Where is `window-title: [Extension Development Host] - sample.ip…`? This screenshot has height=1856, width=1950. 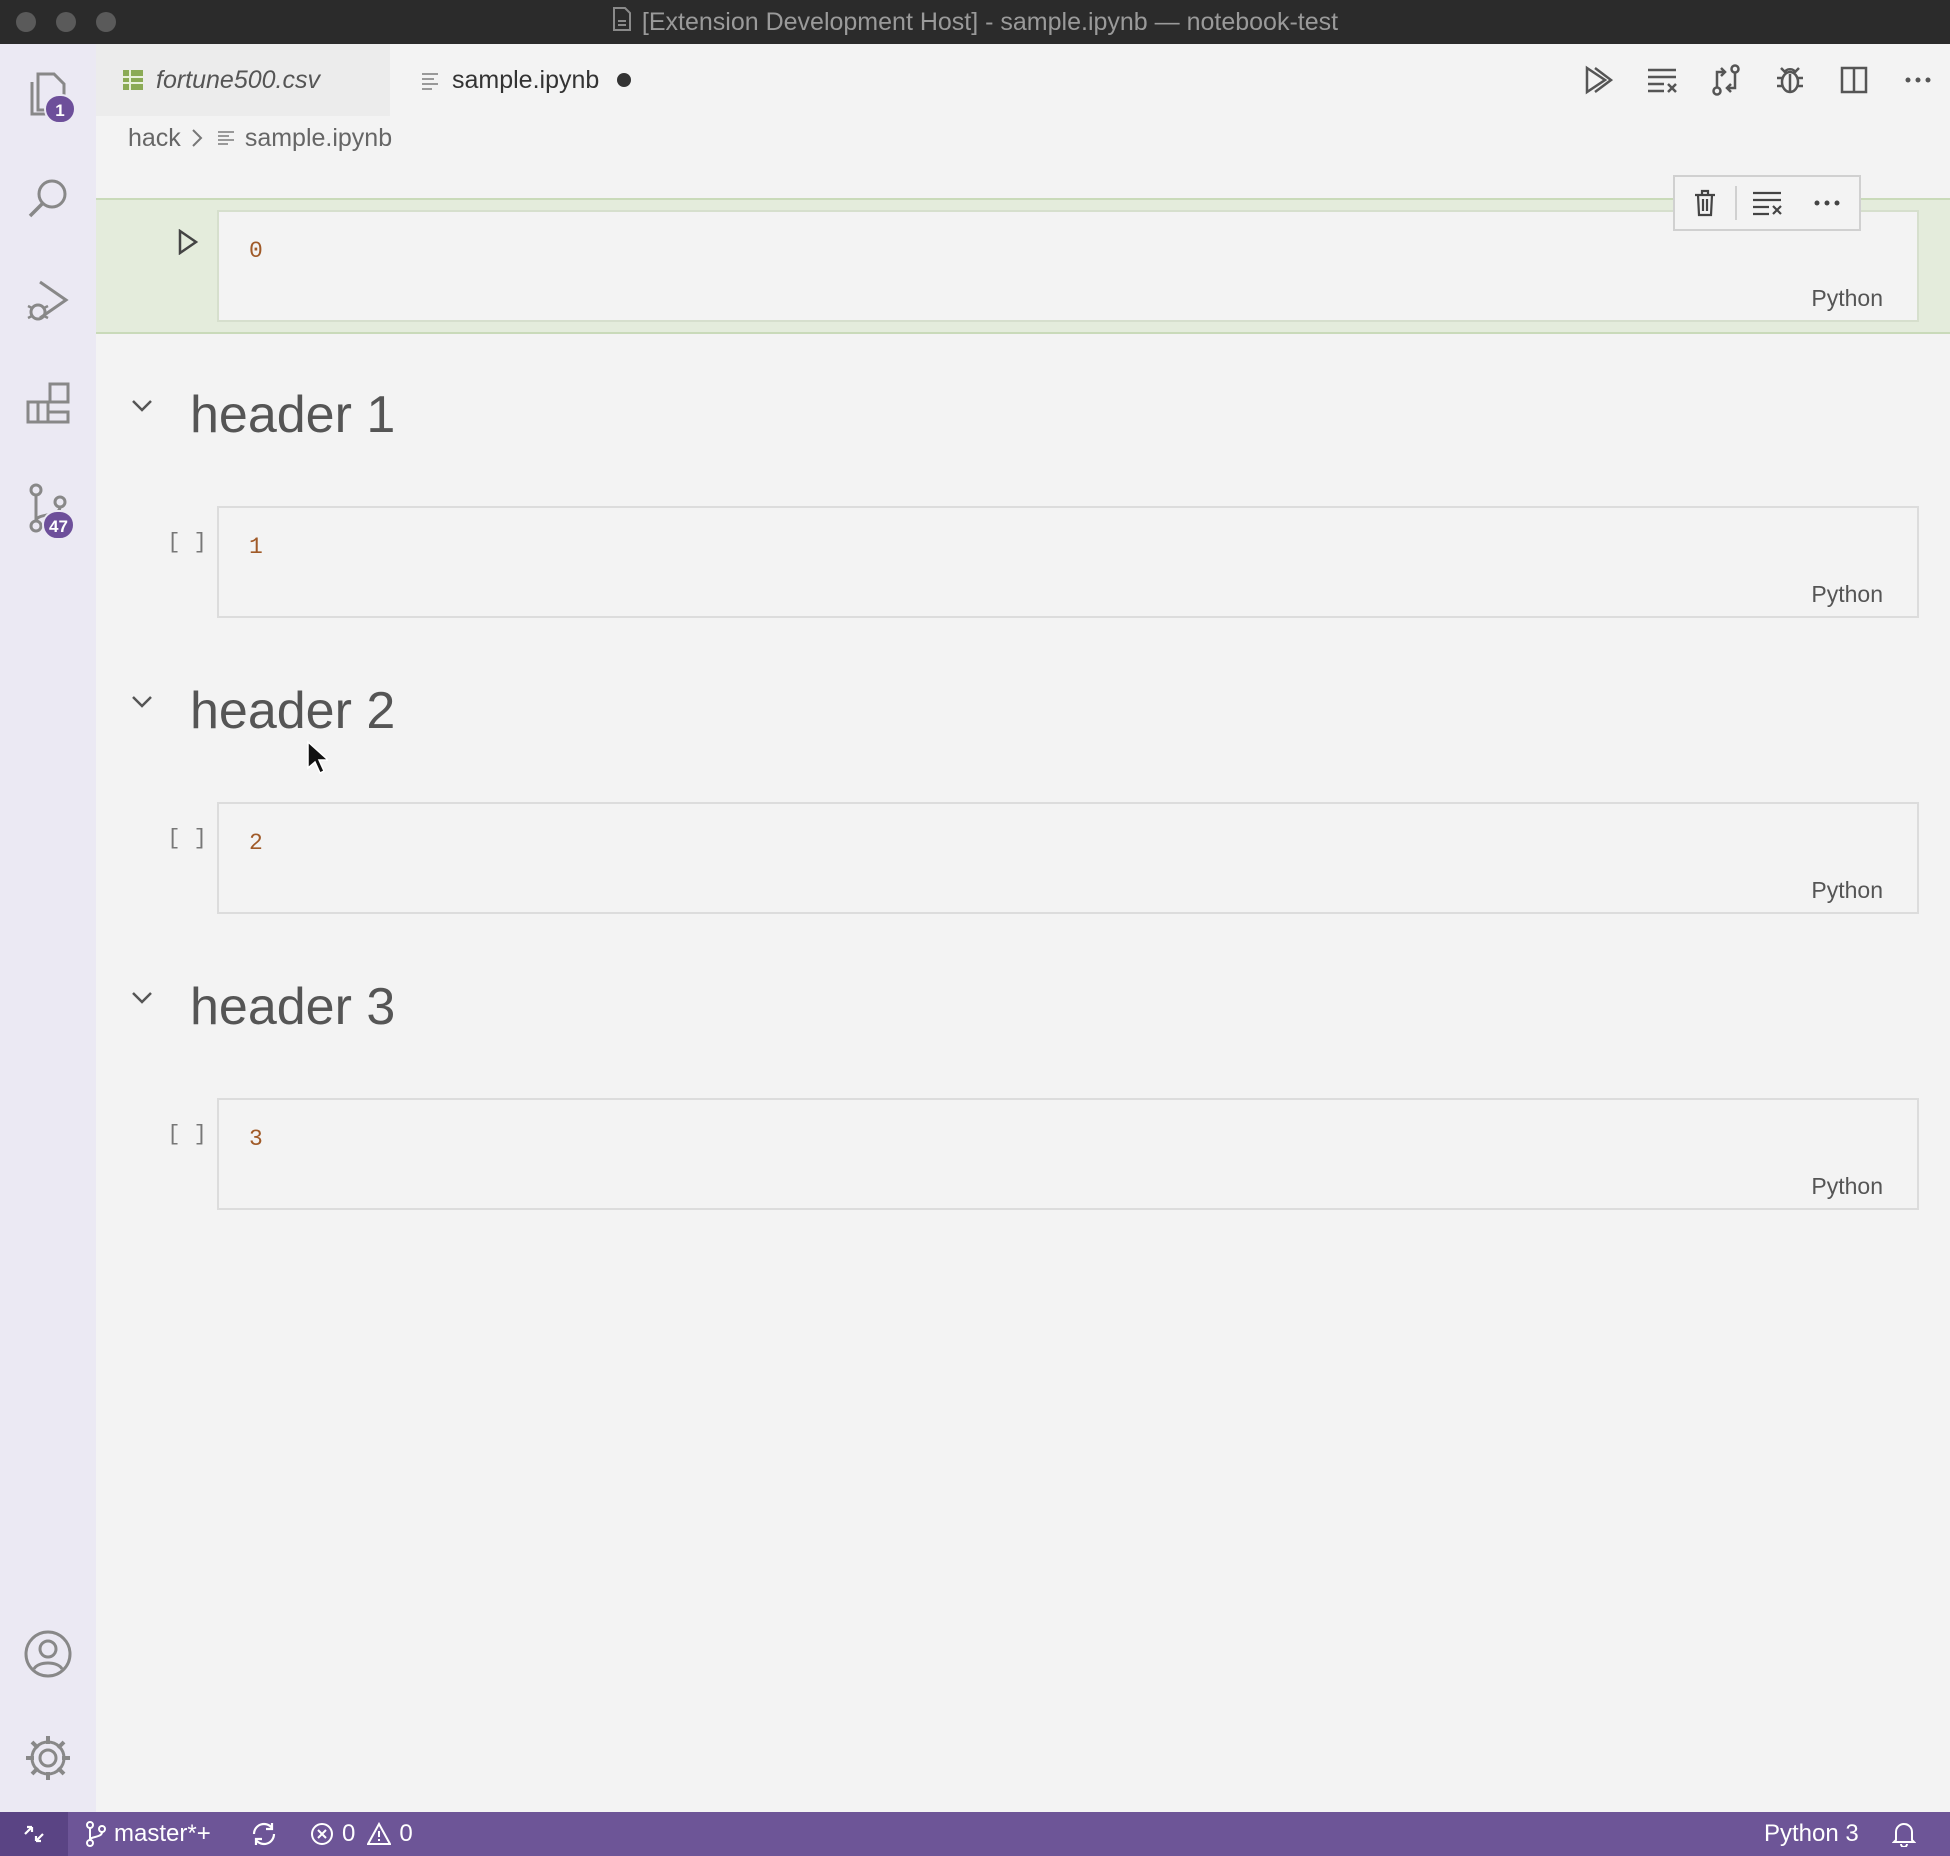 window-title: [Extension Development Host] - sample.ip… is located at coordinates (990, 22).